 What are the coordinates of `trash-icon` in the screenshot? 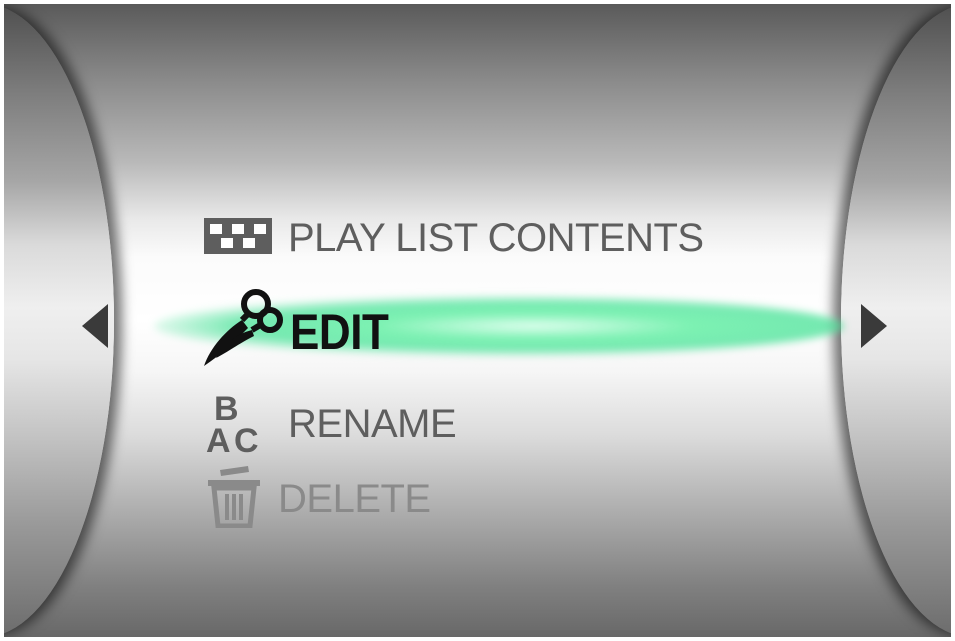 It's located at (234, 499).